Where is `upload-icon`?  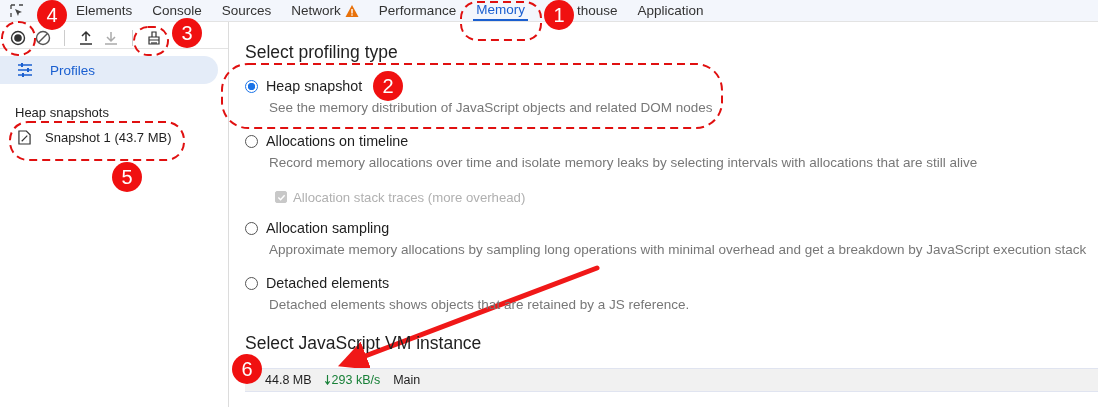
upload-icon is located at coordinates (86, 38).